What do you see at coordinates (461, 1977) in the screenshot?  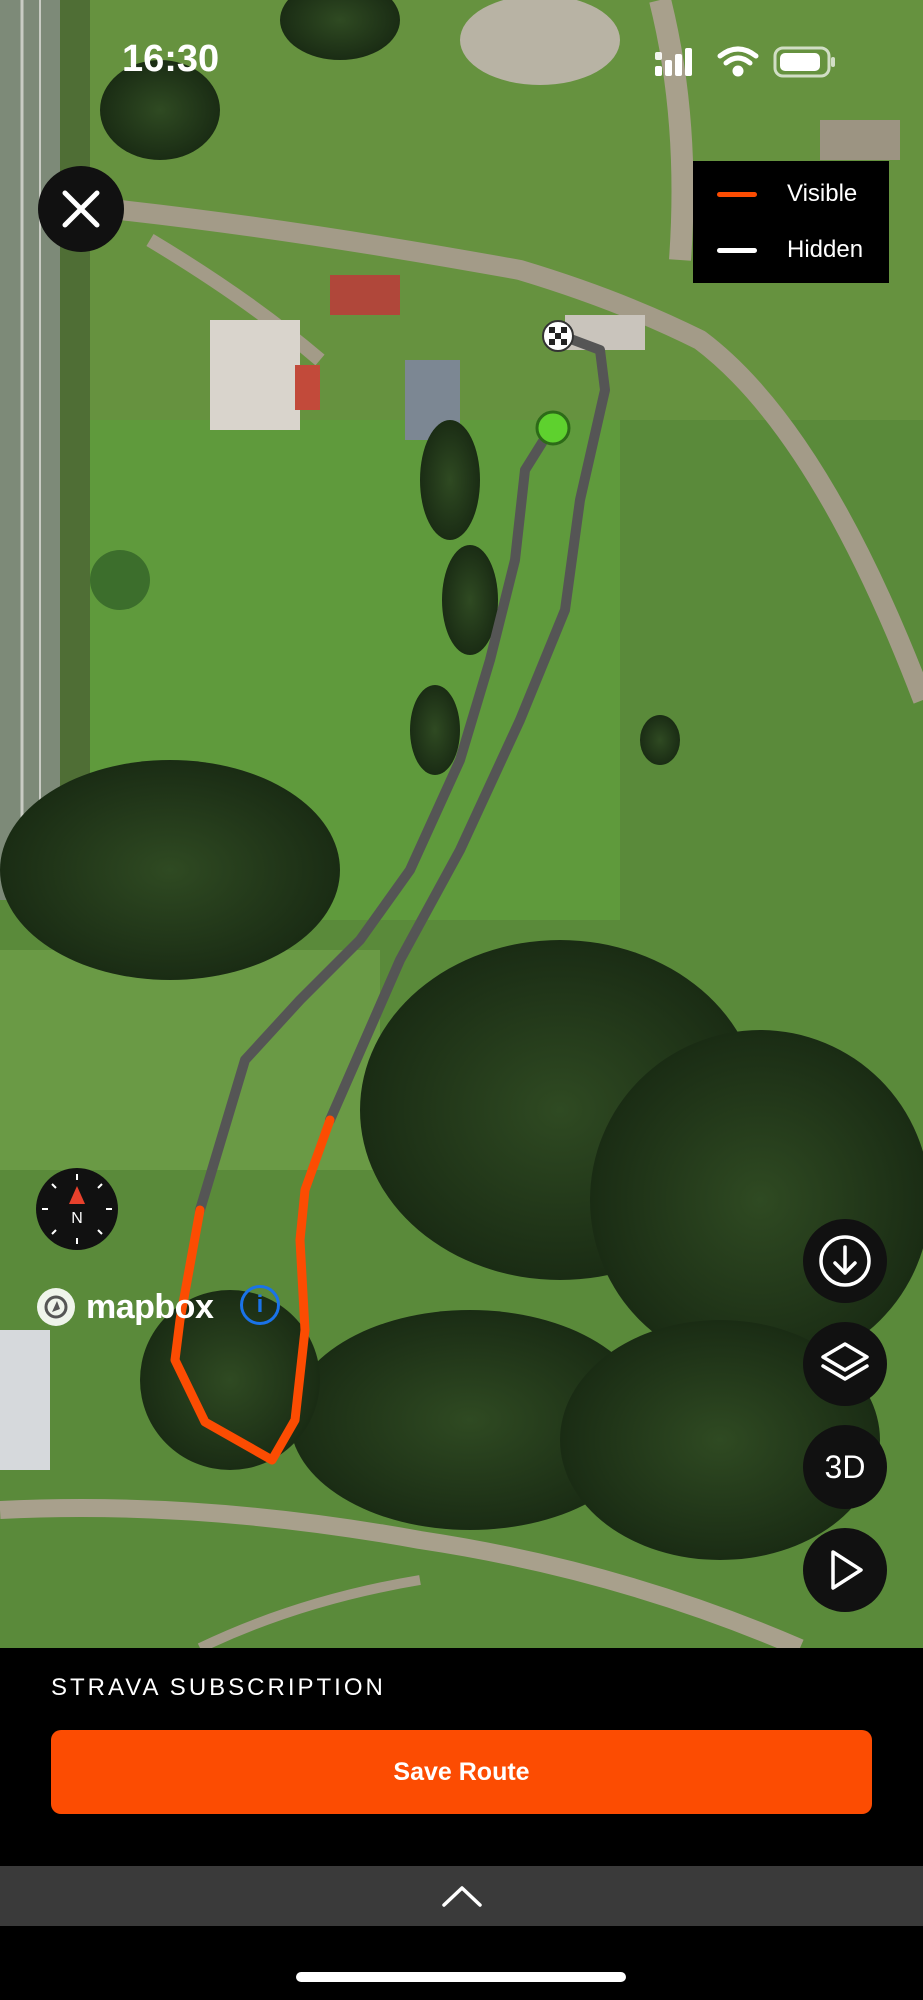 I see `home-indicator` at bounding box center [461, 1977].